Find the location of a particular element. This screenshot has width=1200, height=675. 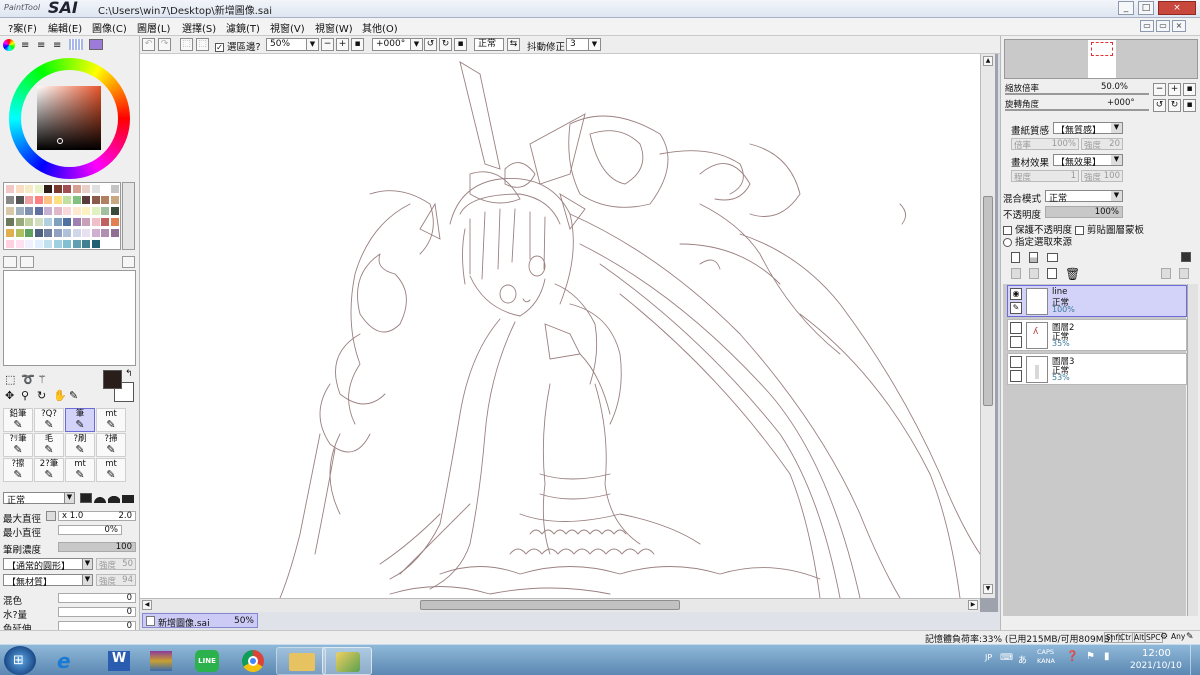

color-wheel-toggle-icon is located at coordinates (9, 45).